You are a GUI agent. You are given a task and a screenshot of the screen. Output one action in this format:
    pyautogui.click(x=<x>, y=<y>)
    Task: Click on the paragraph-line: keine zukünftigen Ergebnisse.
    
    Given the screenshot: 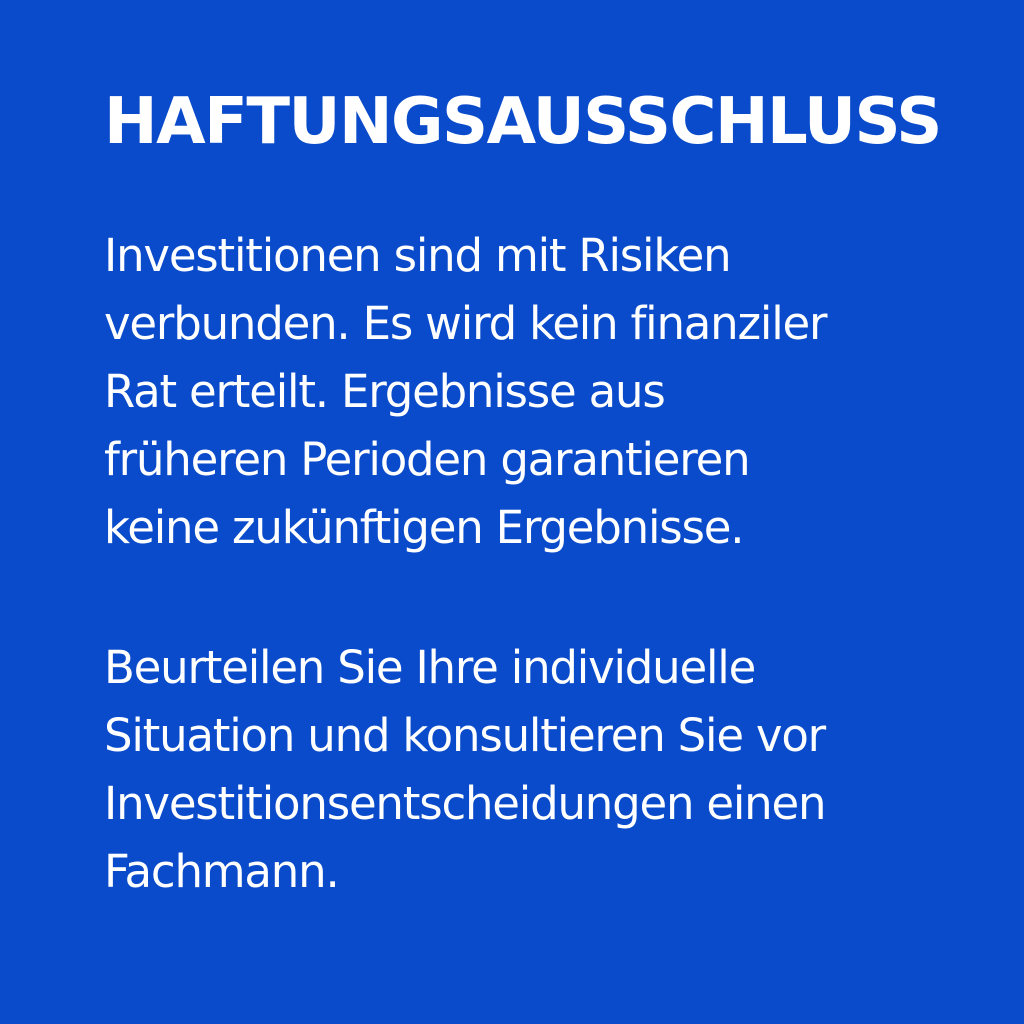 What is the action you would take?
    pyautogui.click(x=424, y=527)
    